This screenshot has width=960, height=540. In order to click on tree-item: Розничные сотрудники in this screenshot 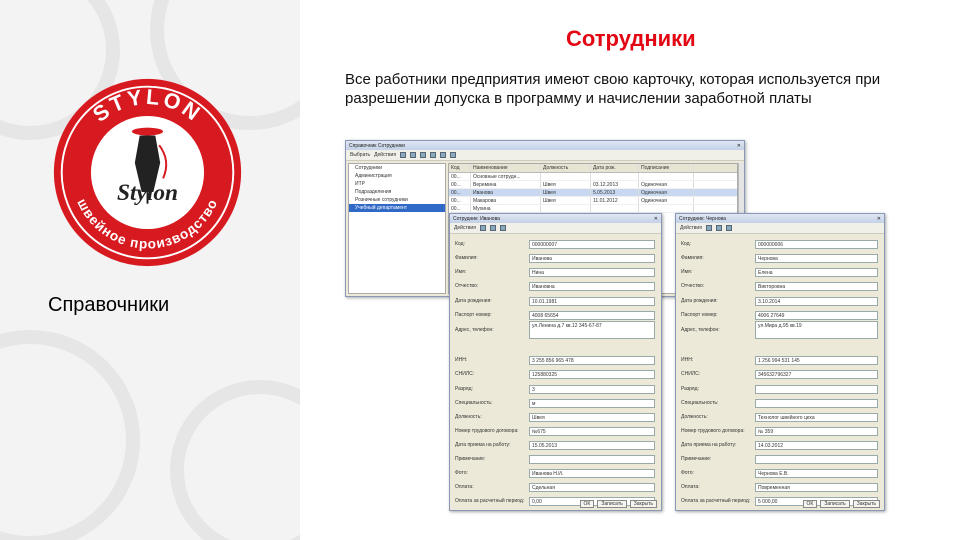, I will do `click(397, 200)`.